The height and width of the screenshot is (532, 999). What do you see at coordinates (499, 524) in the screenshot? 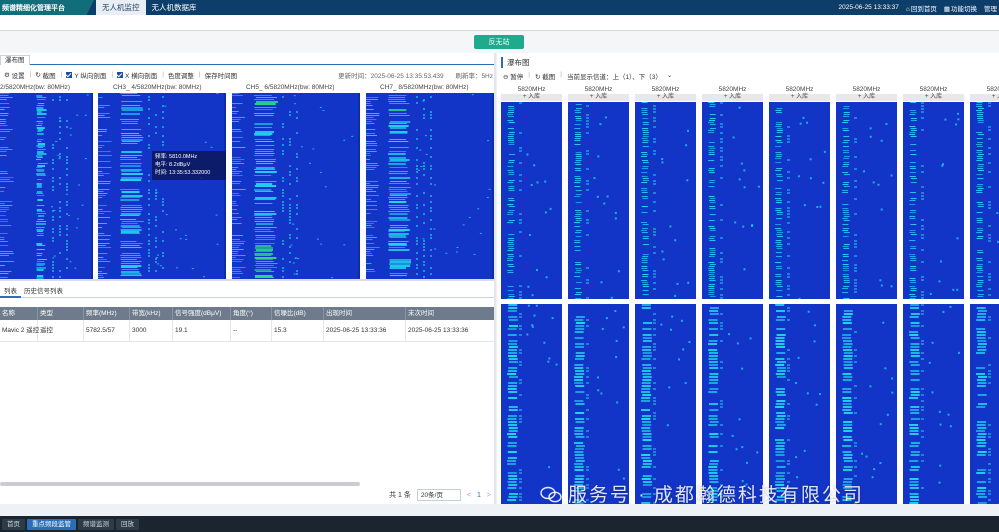
I see `bottom-bar: 首页 重点频段监管 频谱监测 回放` at bounding box center [499, 524].